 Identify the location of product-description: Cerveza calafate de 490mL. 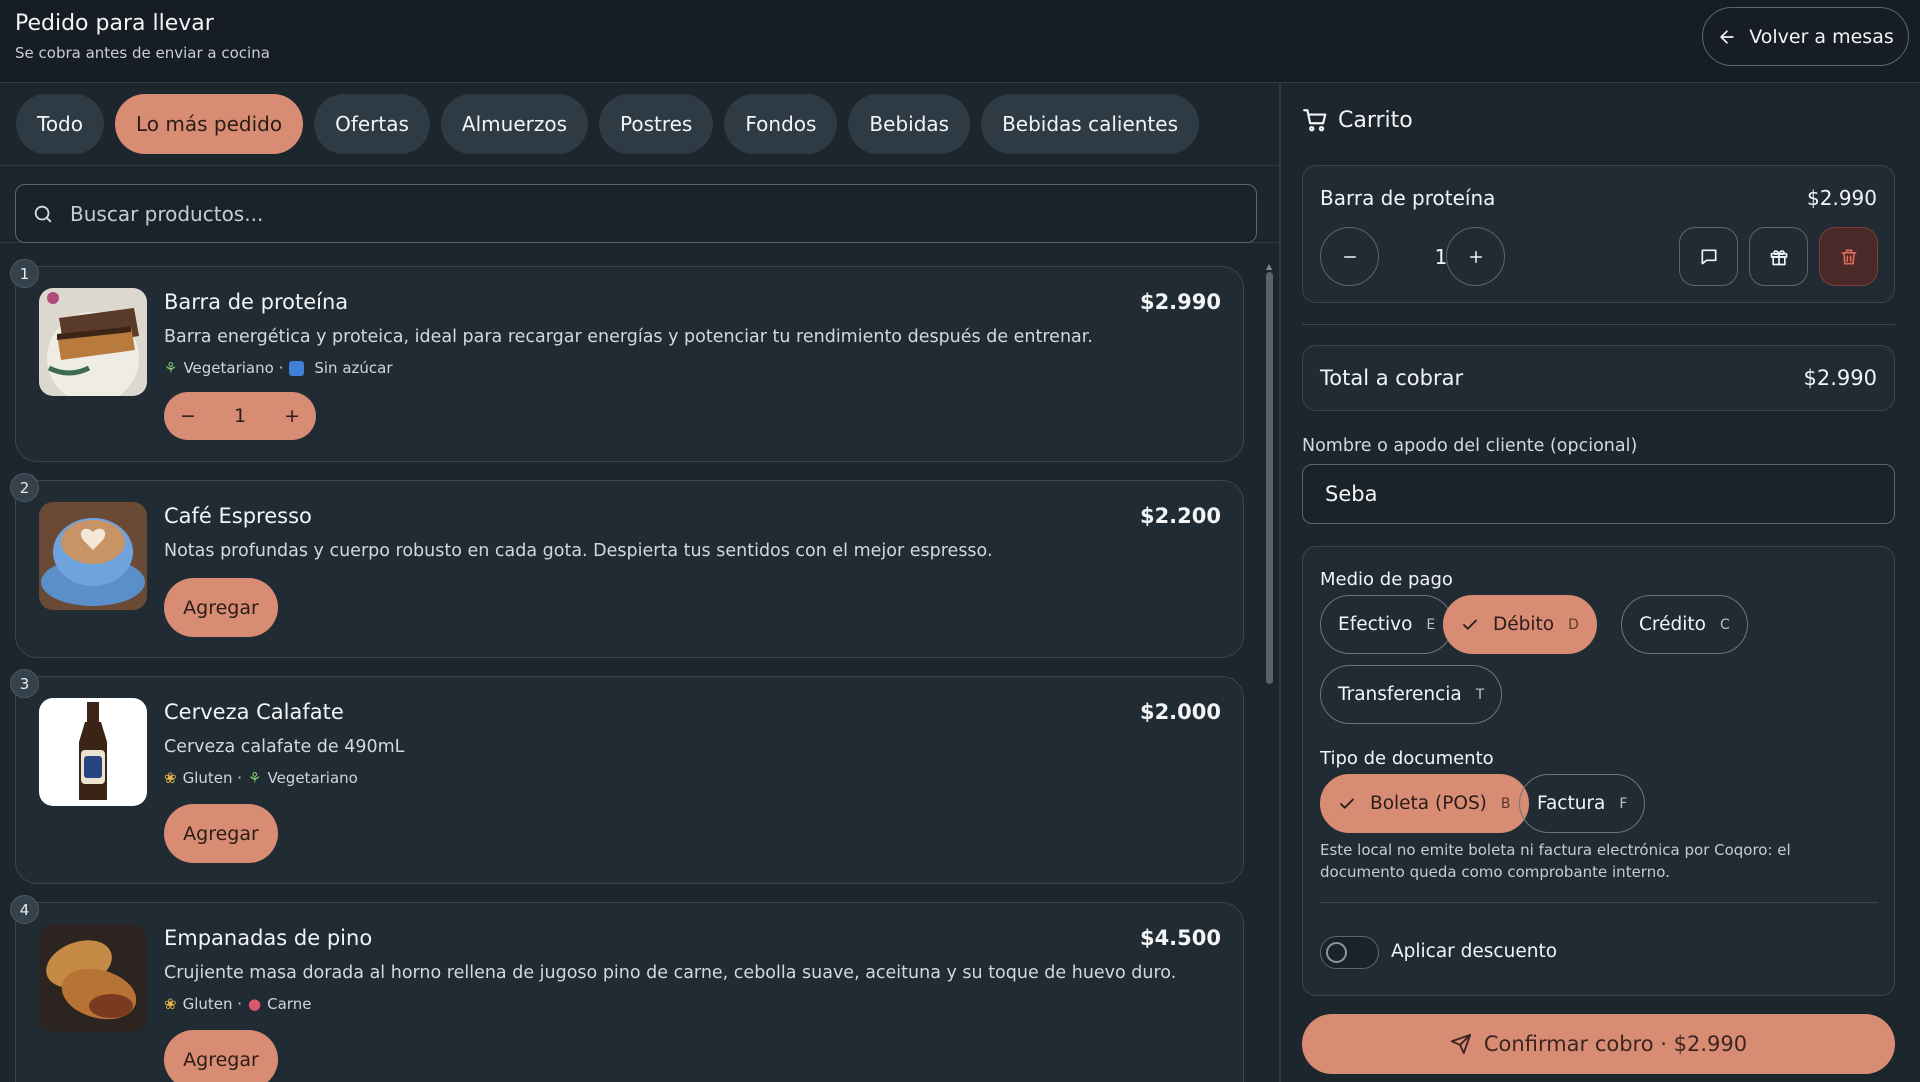
(284, 747).